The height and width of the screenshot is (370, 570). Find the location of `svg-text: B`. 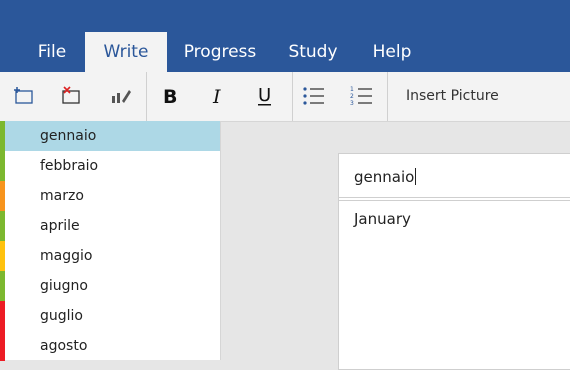

svg-text: B is located at coordinates (170, 96).